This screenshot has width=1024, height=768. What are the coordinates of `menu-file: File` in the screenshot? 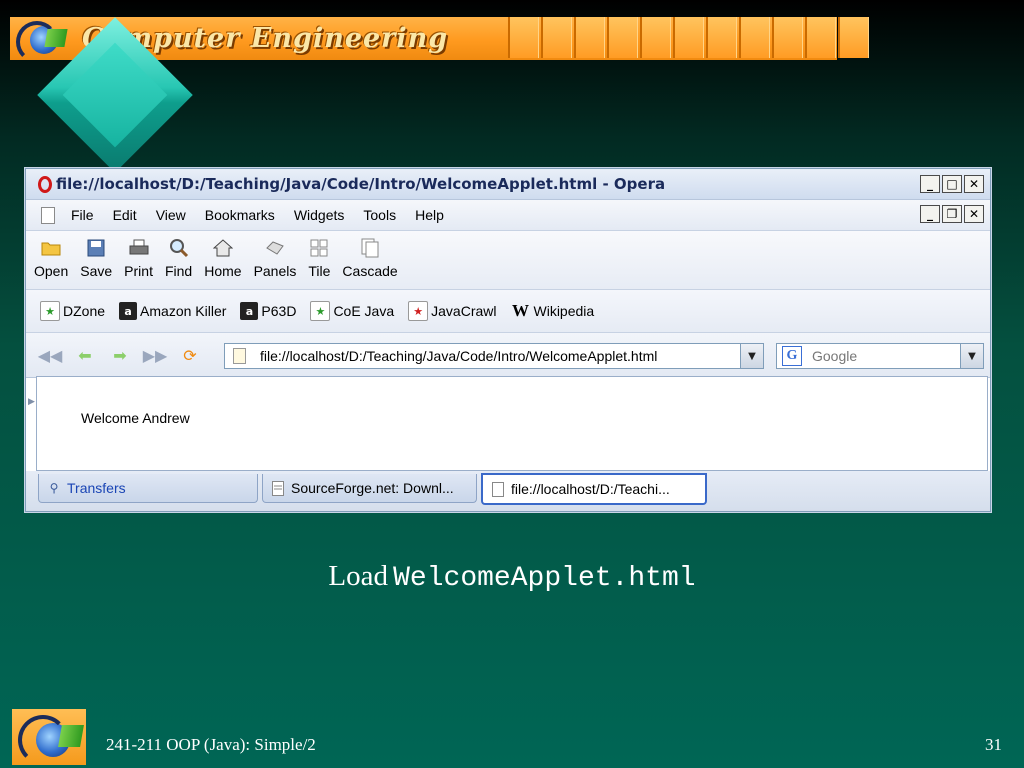 It's located at (82, 215).